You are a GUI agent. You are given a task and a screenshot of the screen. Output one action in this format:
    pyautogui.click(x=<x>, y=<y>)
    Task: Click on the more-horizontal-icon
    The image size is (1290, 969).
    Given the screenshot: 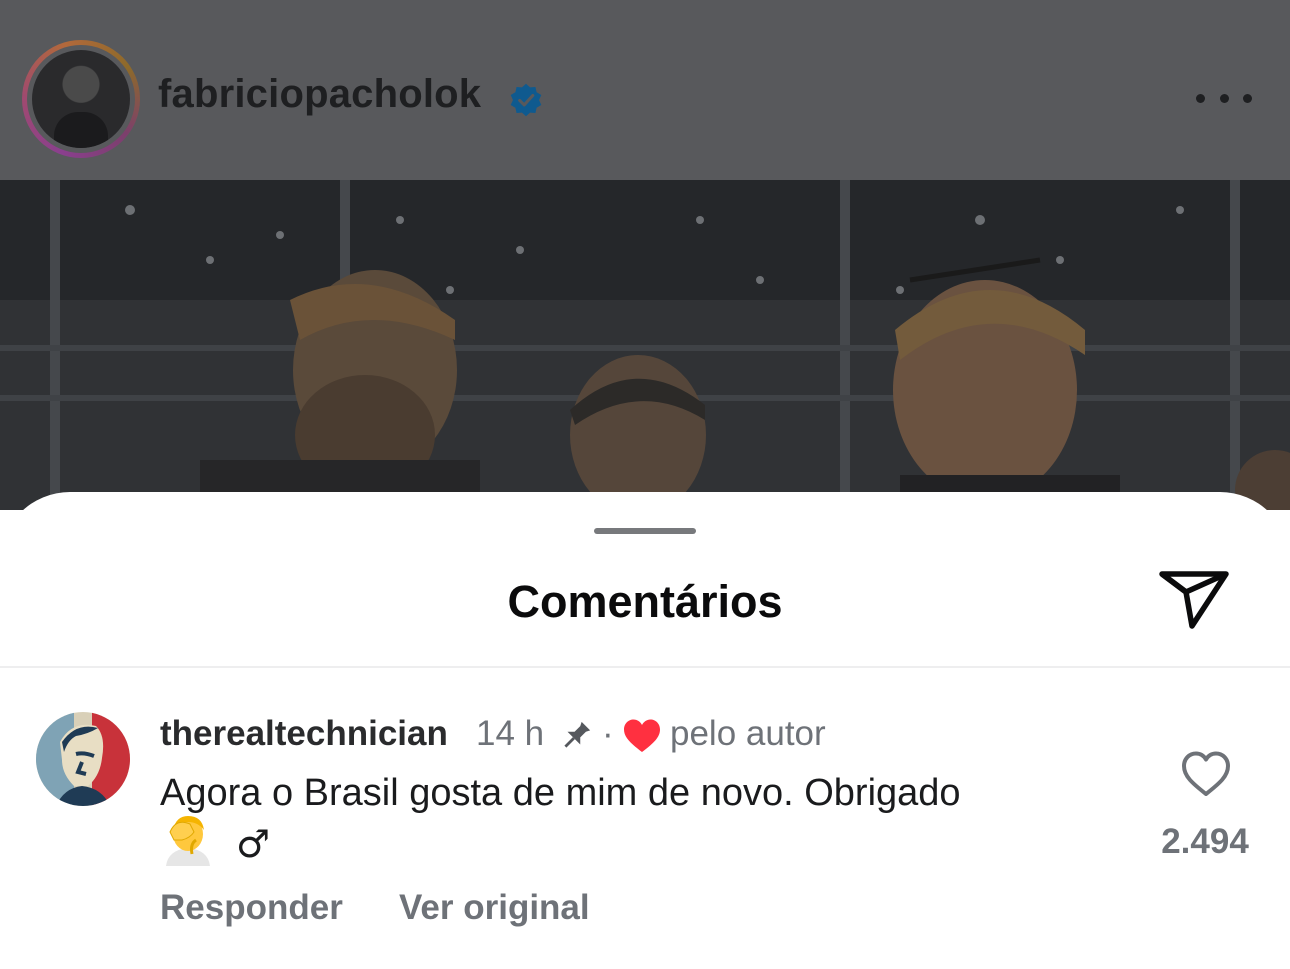 What is the action you would take?
    pyautogui.click(x=1200, y=98)
    